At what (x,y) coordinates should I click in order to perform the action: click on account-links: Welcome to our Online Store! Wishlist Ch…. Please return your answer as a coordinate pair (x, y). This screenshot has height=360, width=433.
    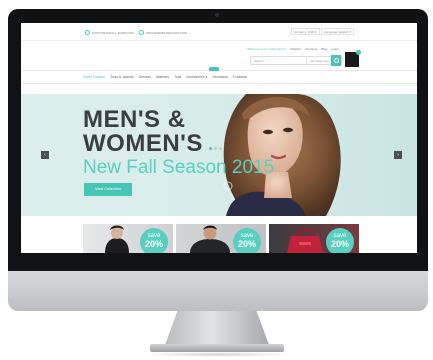
    Looking at the image, I should click on (293, 49).